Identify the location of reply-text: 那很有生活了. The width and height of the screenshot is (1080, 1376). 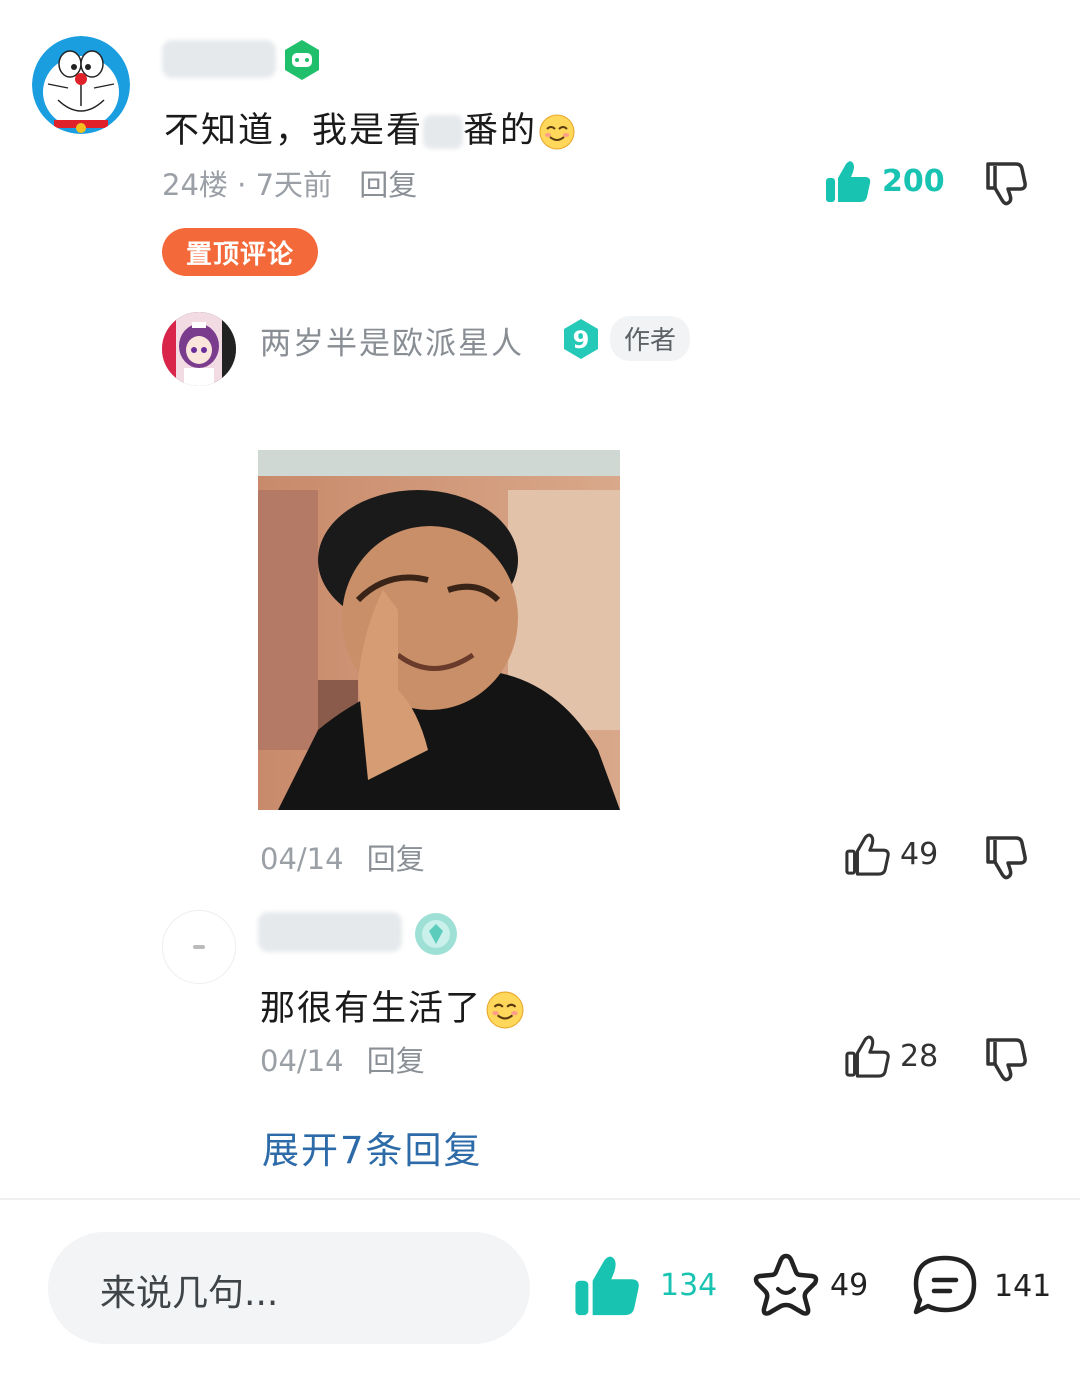
(392, 1005).